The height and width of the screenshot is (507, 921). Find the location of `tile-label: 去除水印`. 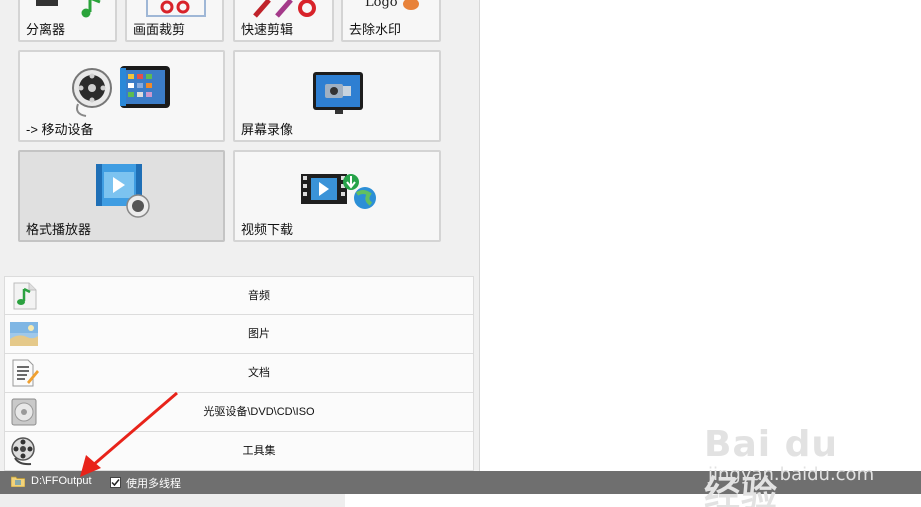

tile-label: 去除水印 is located at coordinates (375, 29).